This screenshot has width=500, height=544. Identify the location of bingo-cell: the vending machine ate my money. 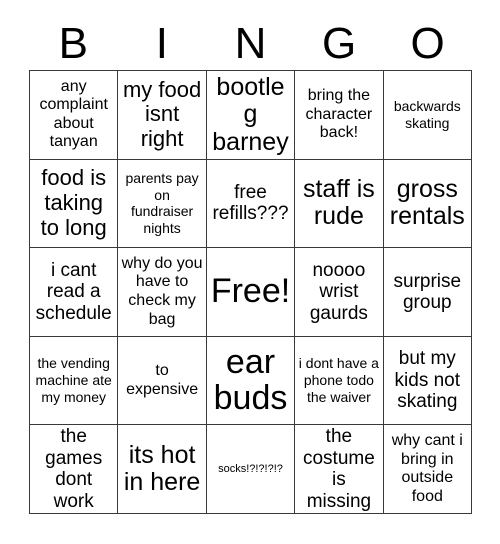
(74, 381).